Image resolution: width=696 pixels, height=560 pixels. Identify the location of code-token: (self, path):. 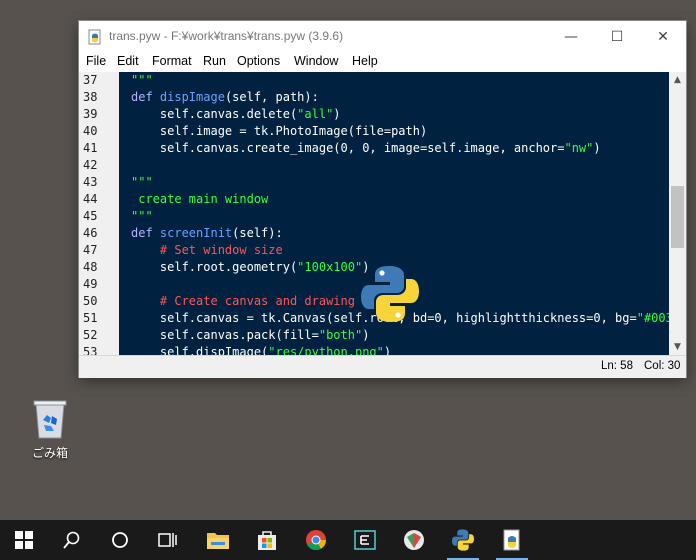
(271, 97).